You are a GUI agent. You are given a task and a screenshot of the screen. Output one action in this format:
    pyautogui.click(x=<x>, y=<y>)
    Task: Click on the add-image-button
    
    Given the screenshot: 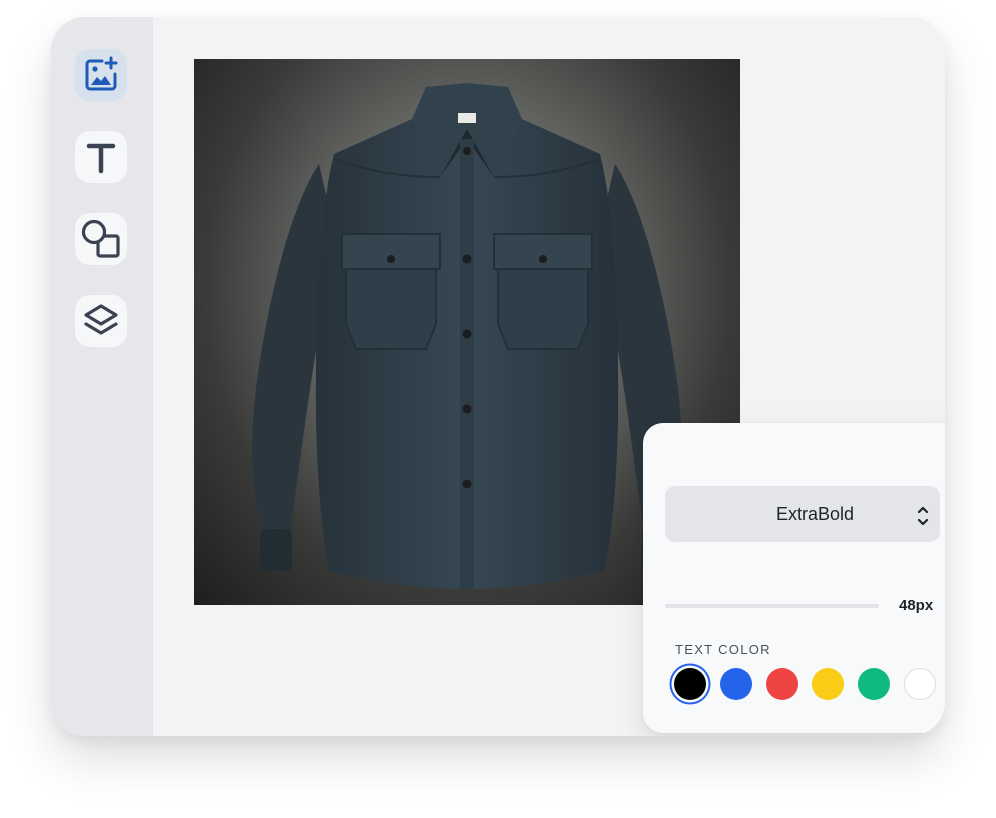 What is the action you would take?
    pyautogui.click(x=101, y=75)
    